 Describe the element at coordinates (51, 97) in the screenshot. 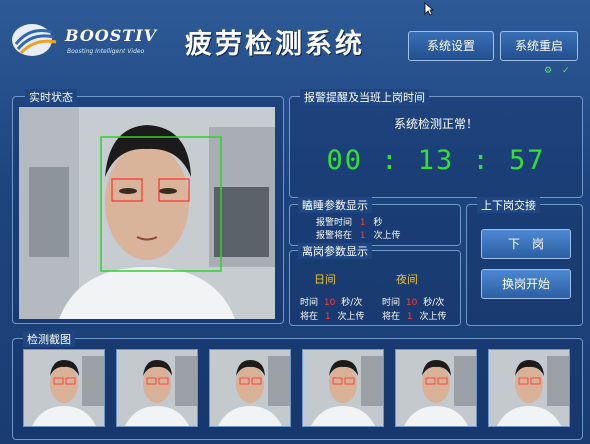

I see `live-status-title: 实时状态` at that location.